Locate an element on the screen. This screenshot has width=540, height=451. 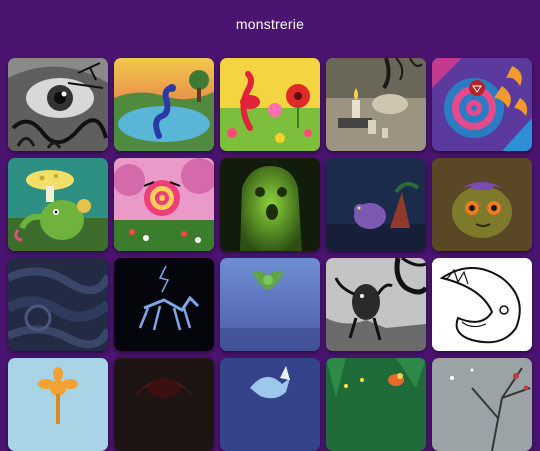
artwork-tile-spiral-pink-forest is located at coordinates (164, 204).